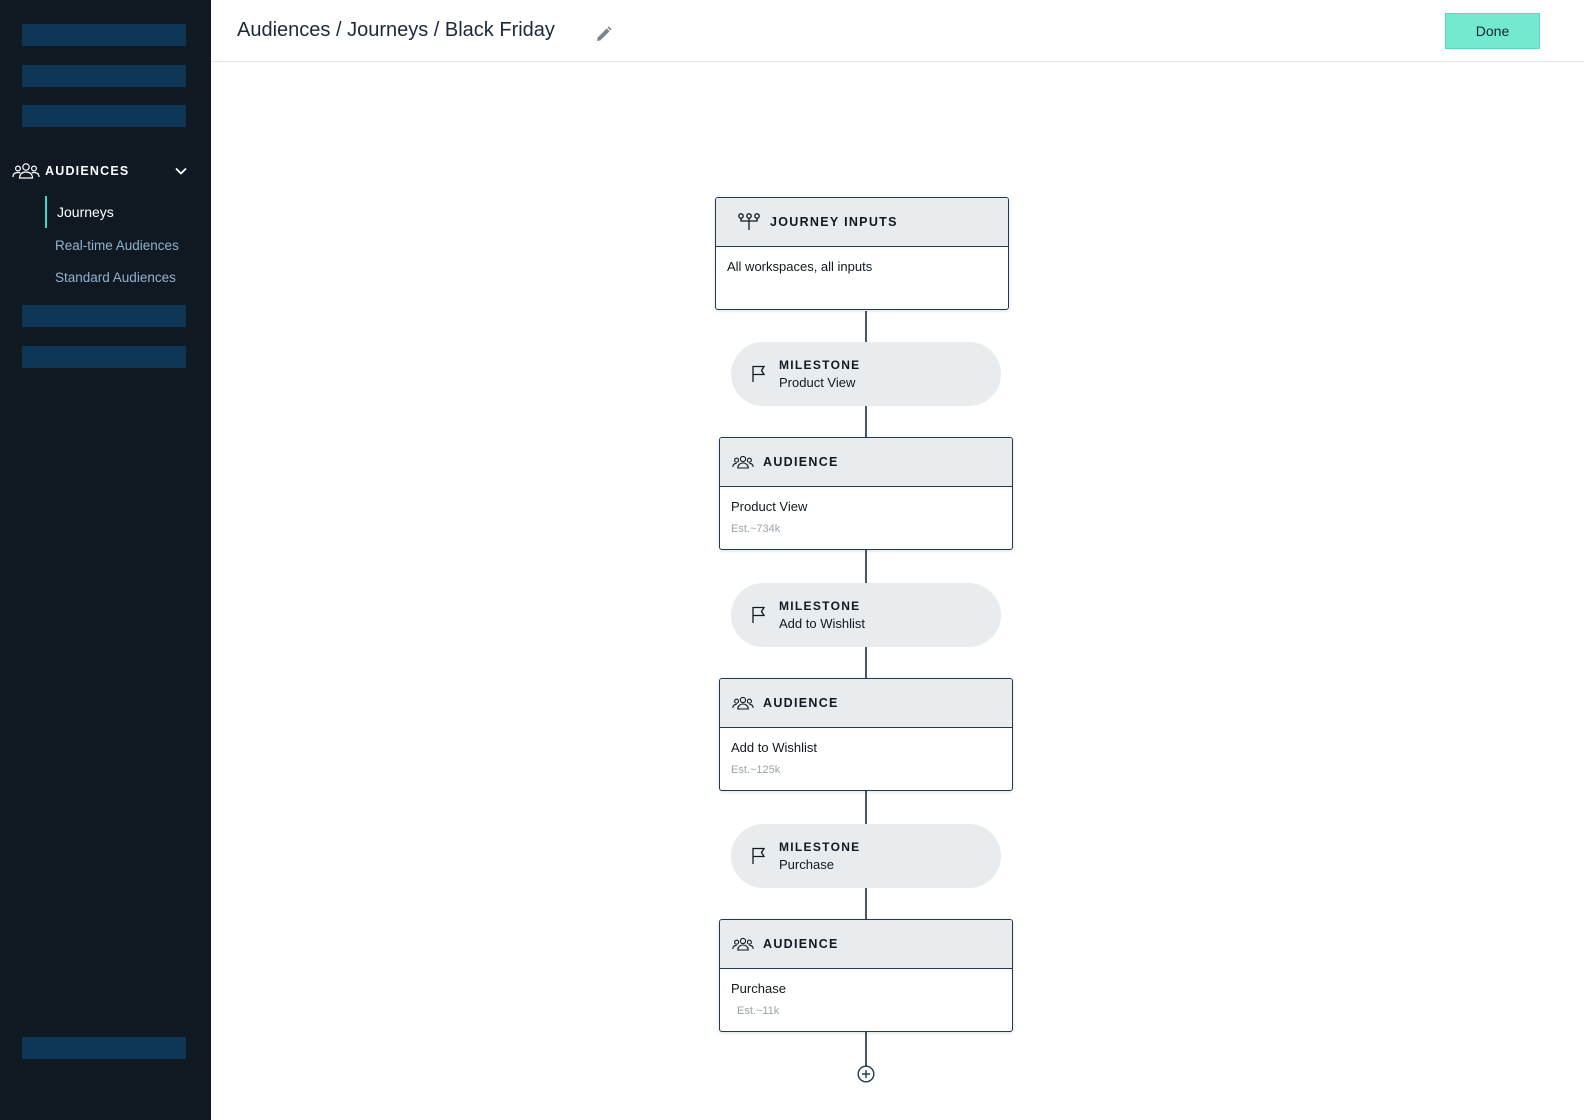  What do you see at coordinates (756, 529) in the screenshot?
I see `audience-estimate: Est.~734k` at bounding box center [756, 529].